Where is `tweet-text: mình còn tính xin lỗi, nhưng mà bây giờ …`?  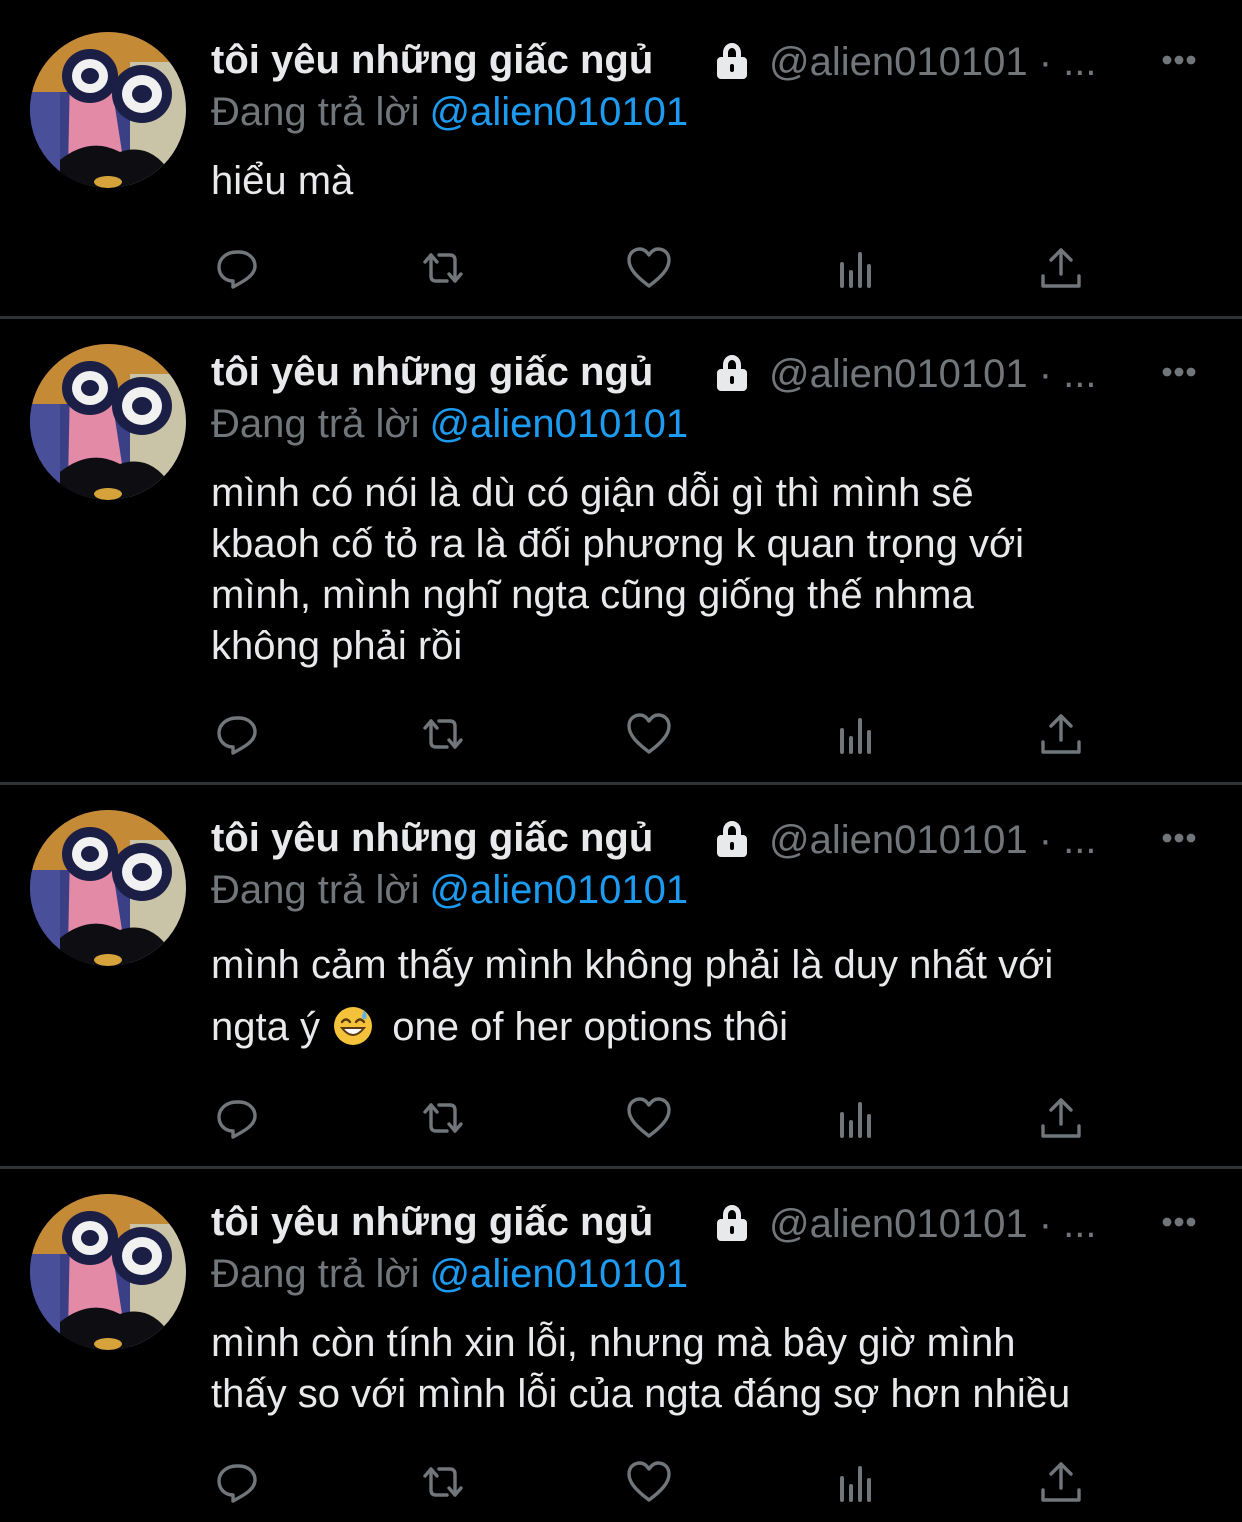
tweet-text: mình còn tính xin lỗi, nhưng mà bây giờ … is located at coordinates (716, 1369).